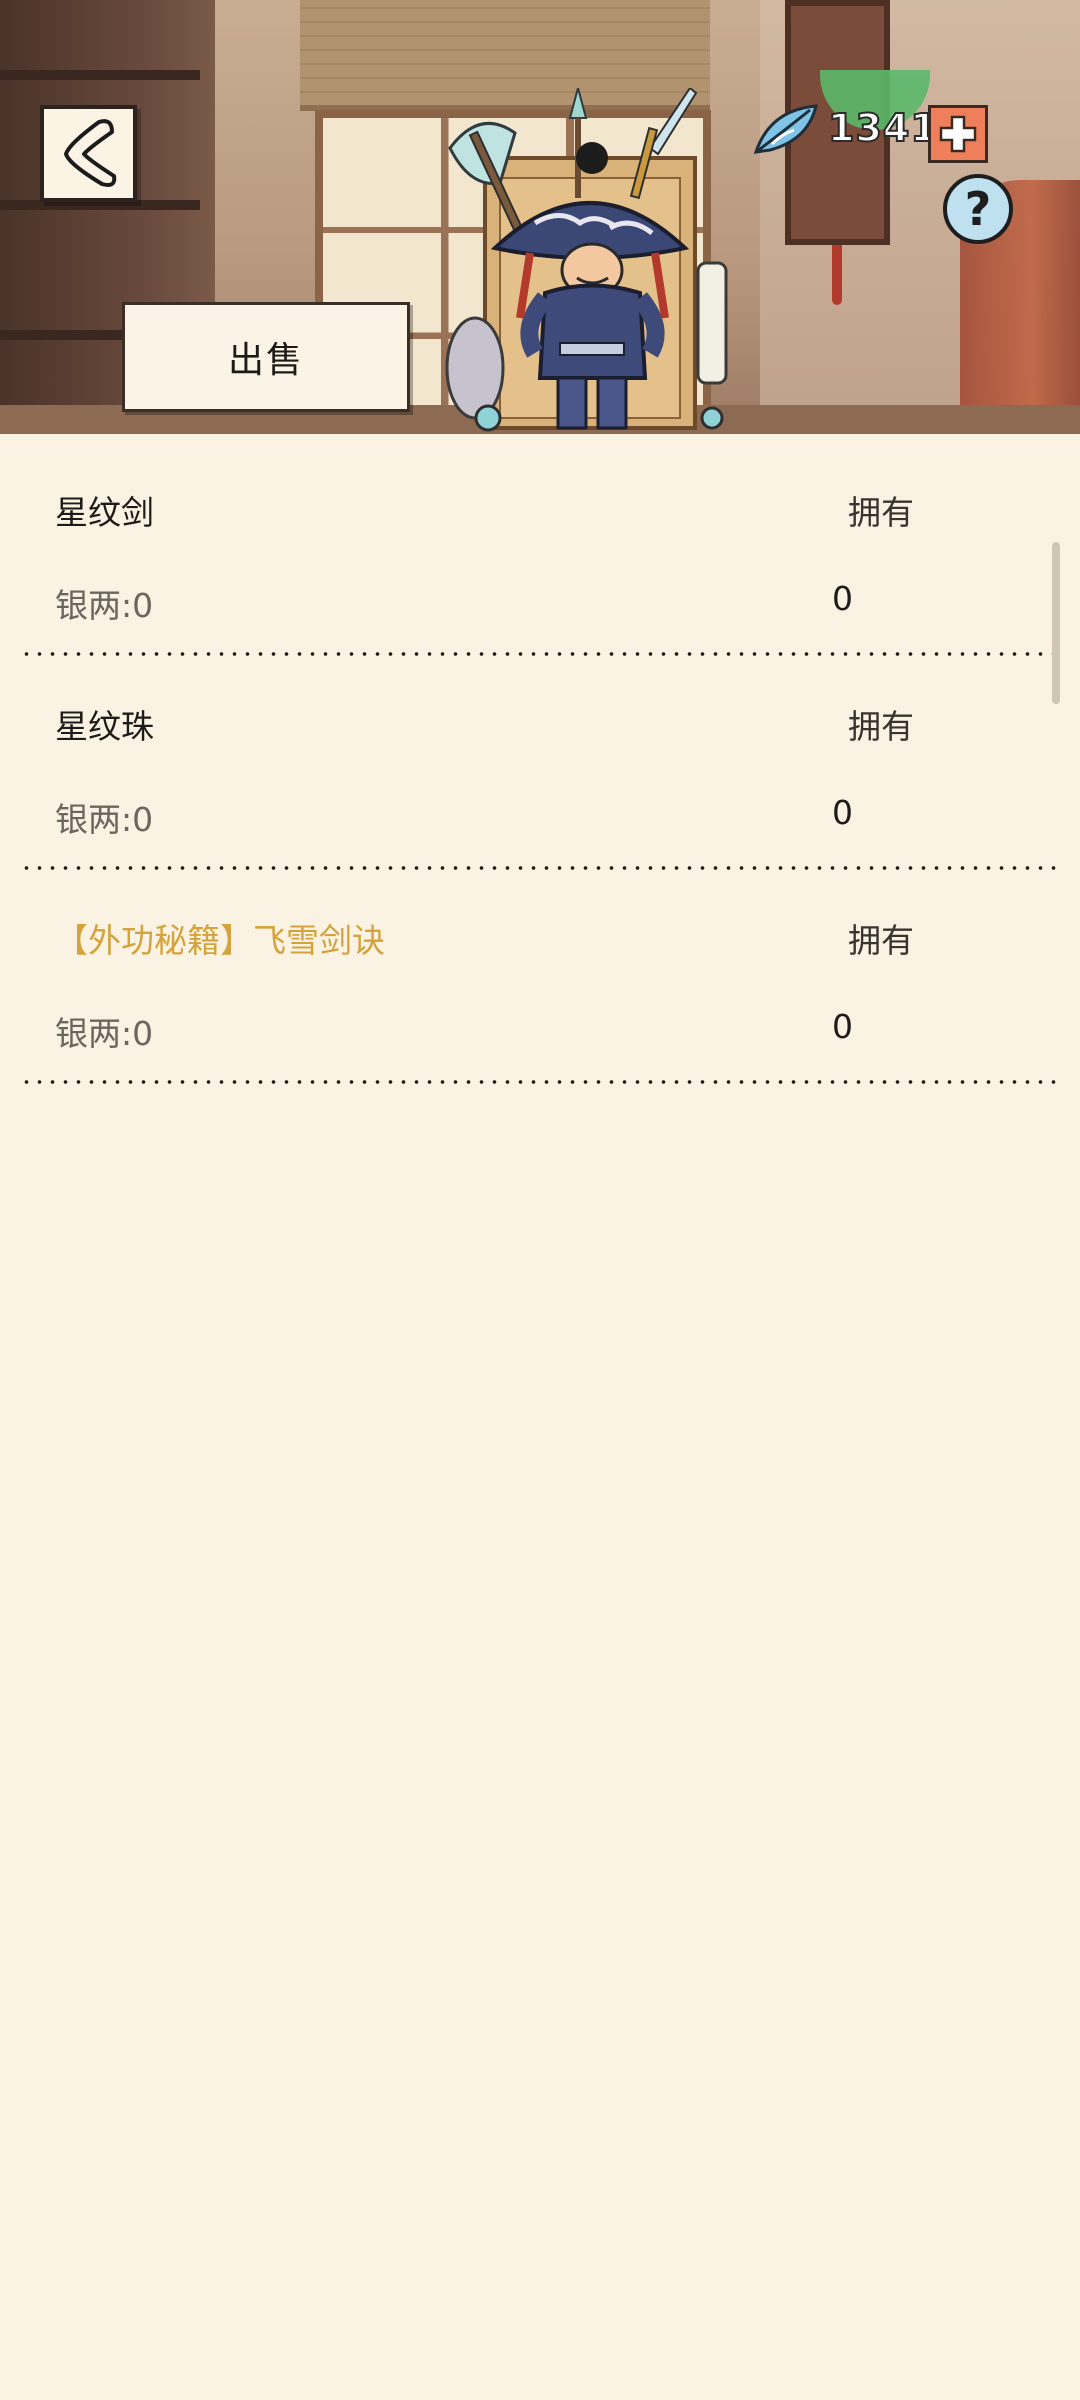 Image resolution: width=1080 pixels, height=2400 pixels. What do you see at coordinates (900, 116) in the screenshot?
I see `currency-display: 13412` at bounding box center [900, 116].